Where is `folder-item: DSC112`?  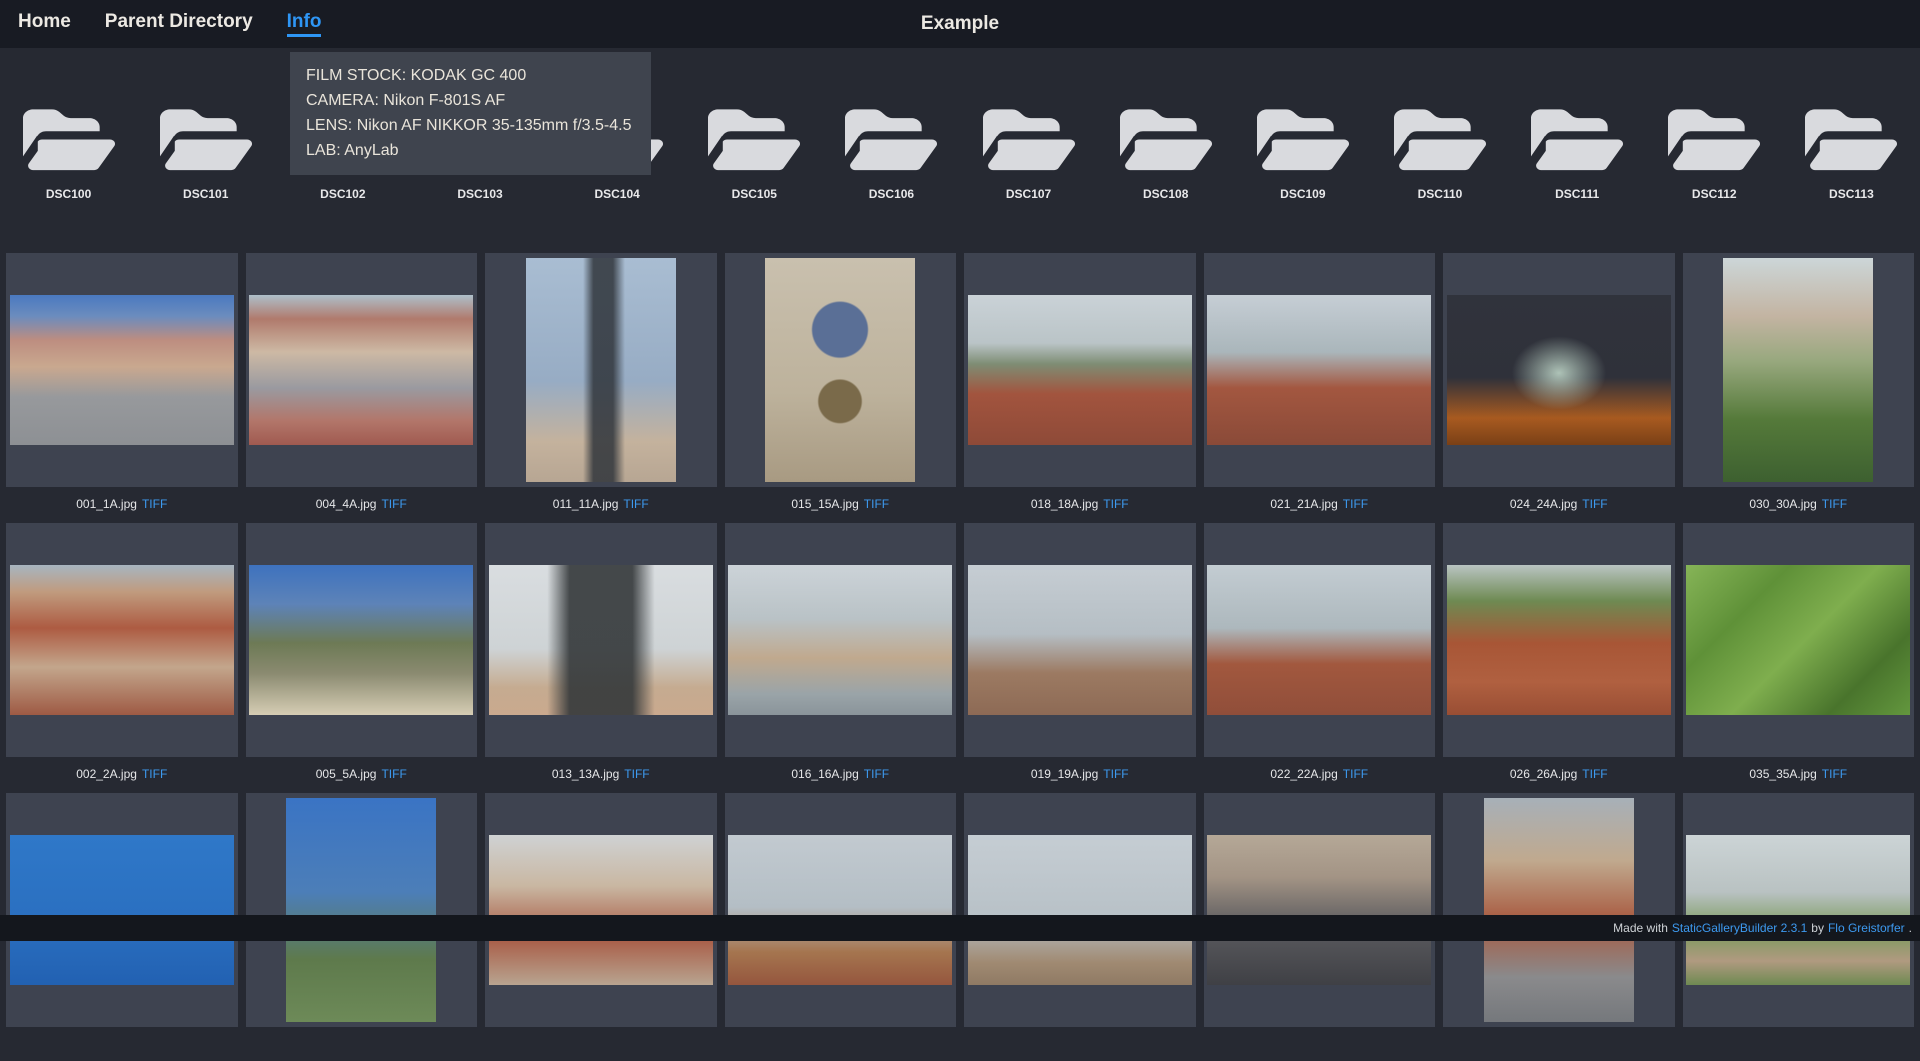
folder-item: DSC112 is located at coordinates (1714, 153).